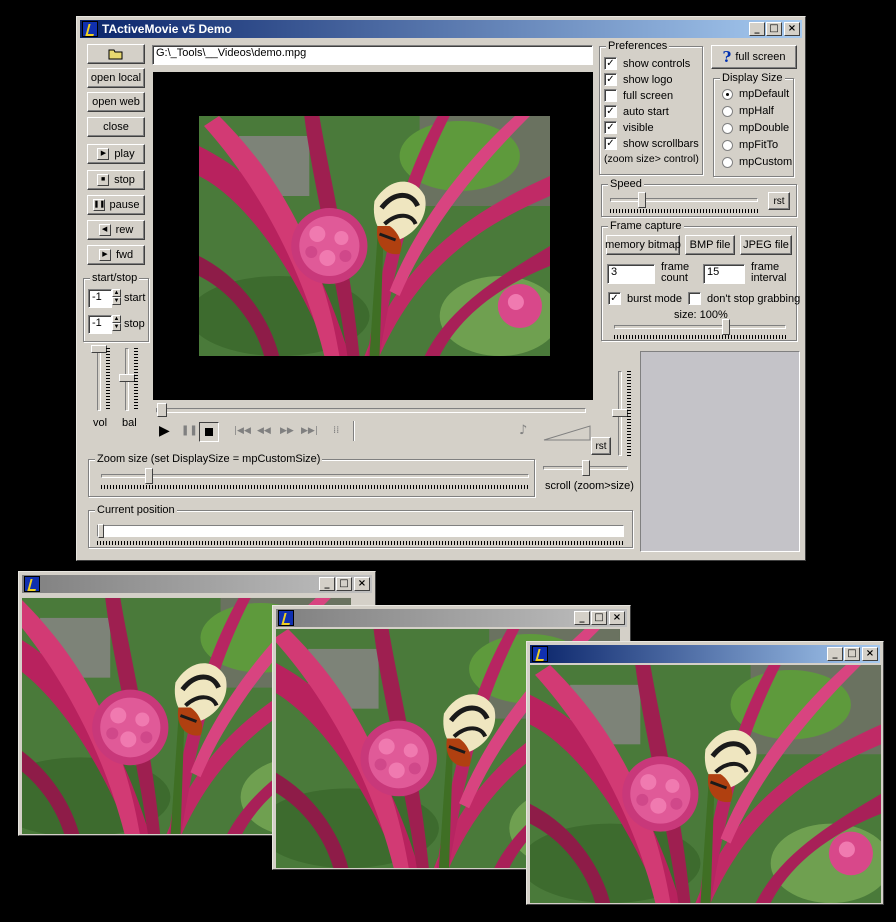  Describe the element at coordinates (852, 654) in the screenshot. I see `capture-window-3-maximize-icon: □` at that location.